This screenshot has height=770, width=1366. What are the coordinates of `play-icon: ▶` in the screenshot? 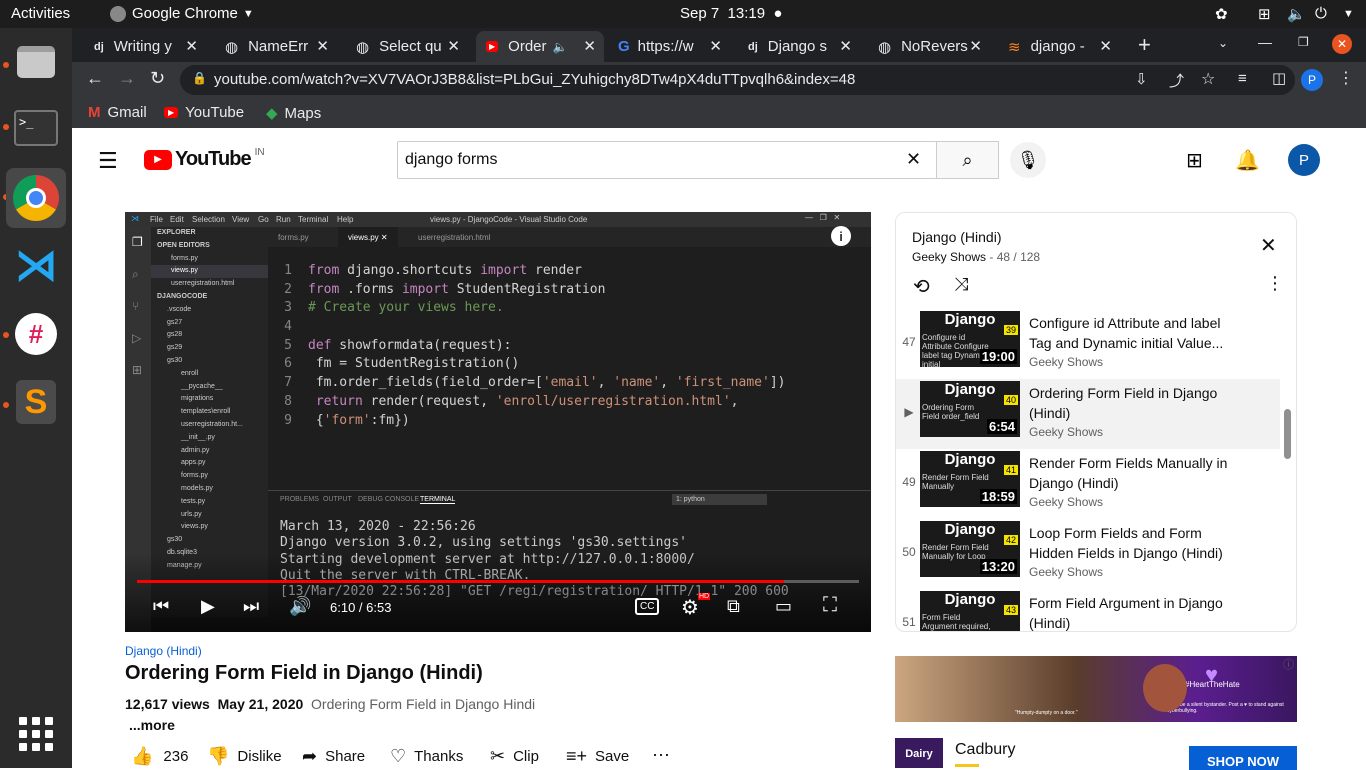 It's located at (208, 606).